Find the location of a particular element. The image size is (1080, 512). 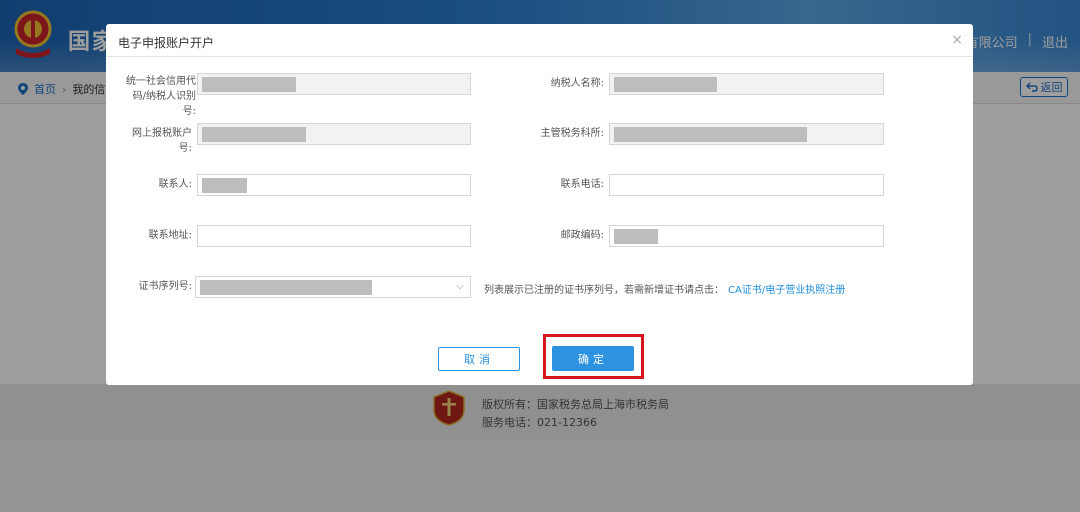

postal-code-label: 邮政编码: is located at coordinates (582, 235).